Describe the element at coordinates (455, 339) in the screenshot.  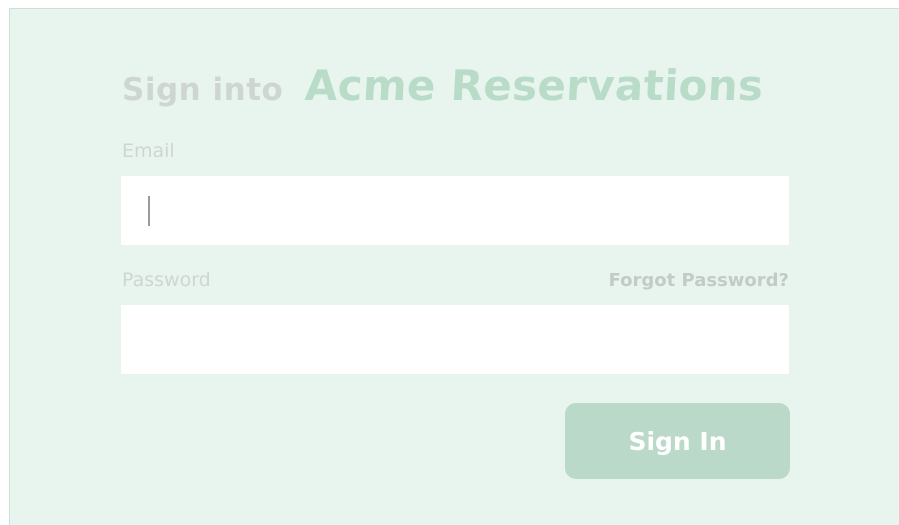
I see `password-field` at that location.